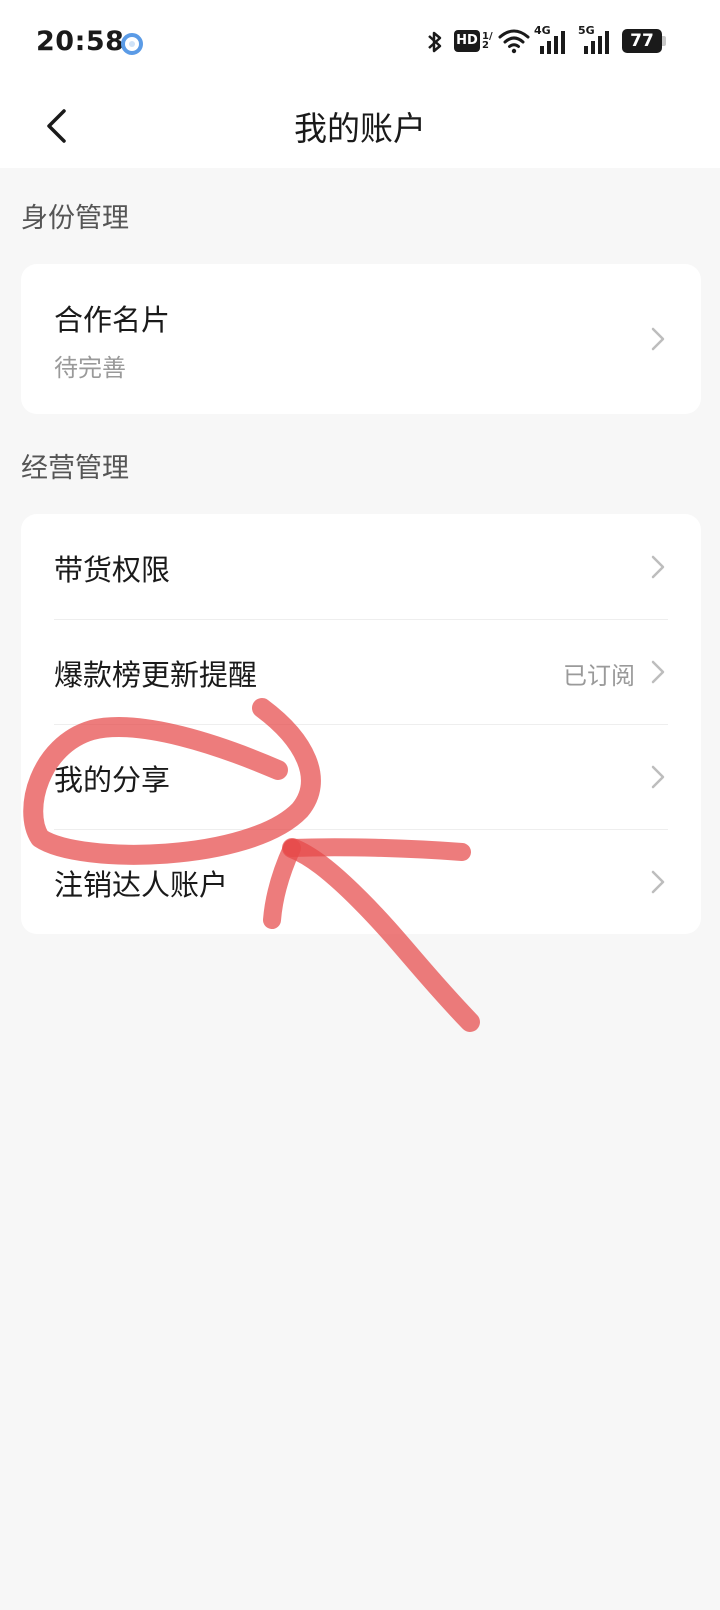 This screenshot has width=720, height=1610. What do you see at coordinates (112, 570) in the screenshot?
I see `list-item-title: 带货权限` at bounding box center [112, 570].